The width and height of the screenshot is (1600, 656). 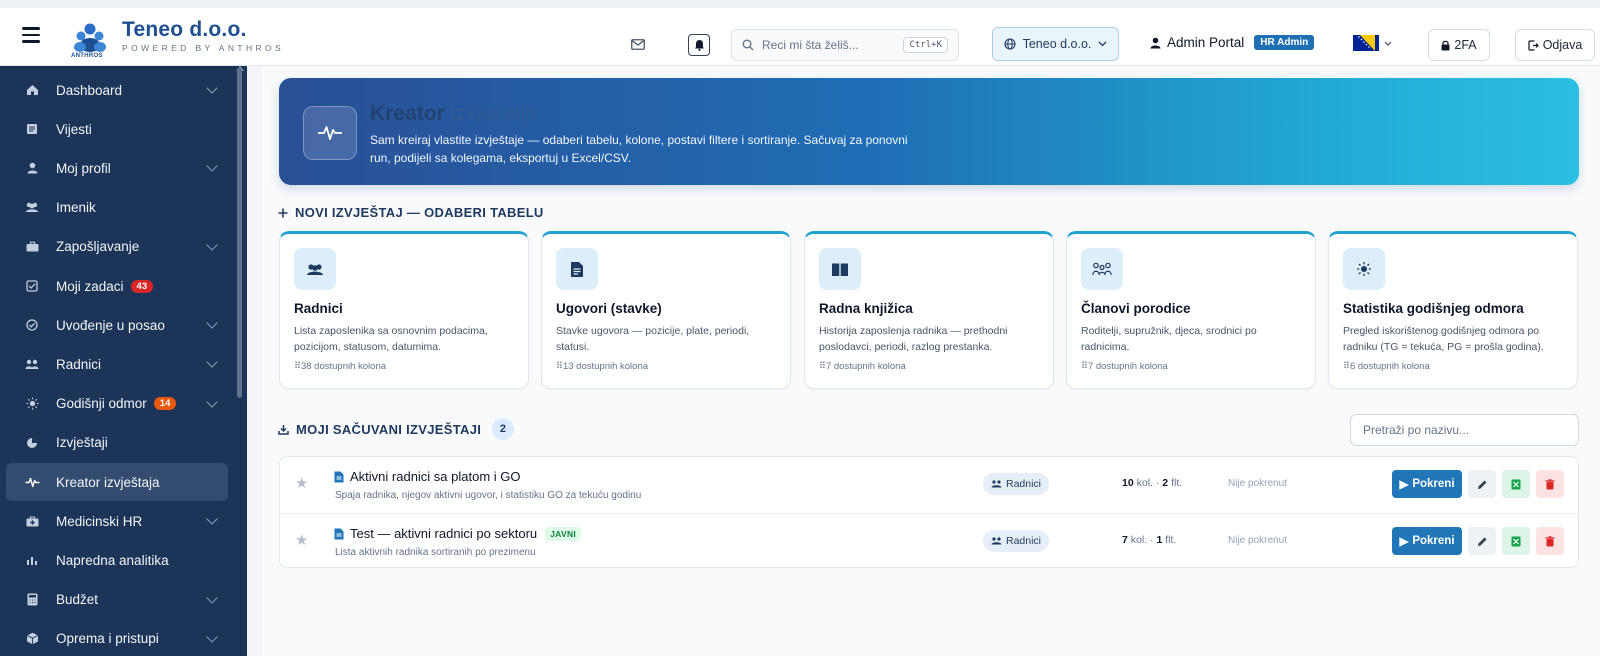 I want to click on pie-icon, so click(x=32, y=443).